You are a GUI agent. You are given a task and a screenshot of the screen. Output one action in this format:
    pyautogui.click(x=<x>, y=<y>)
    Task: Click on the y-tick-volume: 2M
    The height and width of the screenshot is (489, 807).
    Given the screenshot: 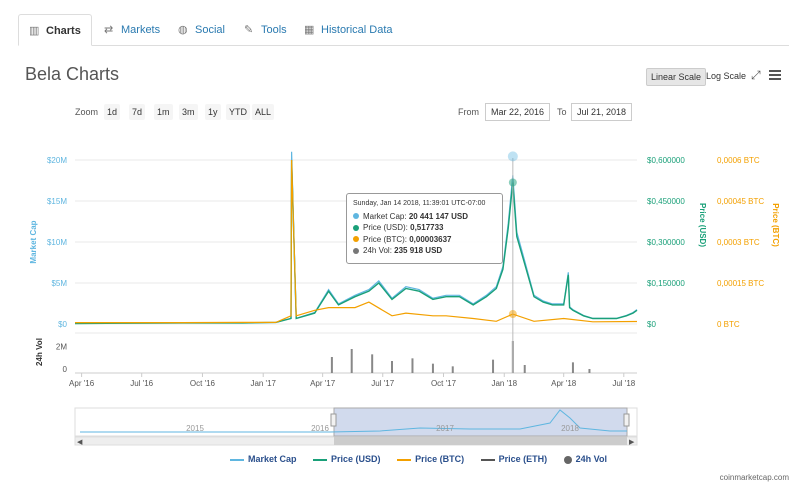 What is the action you would take?
    pyautogui.click(x=61, y=346)
    